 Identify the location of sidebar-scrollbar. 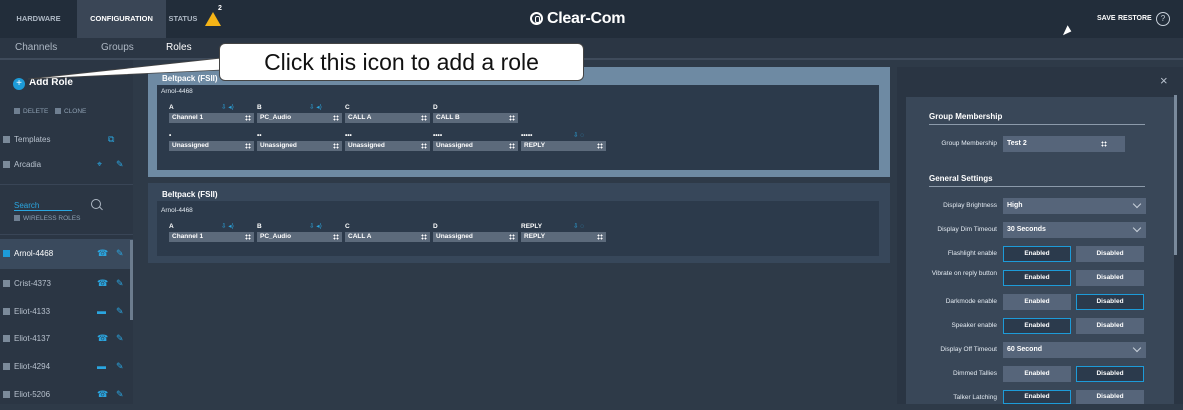
(131, 280).